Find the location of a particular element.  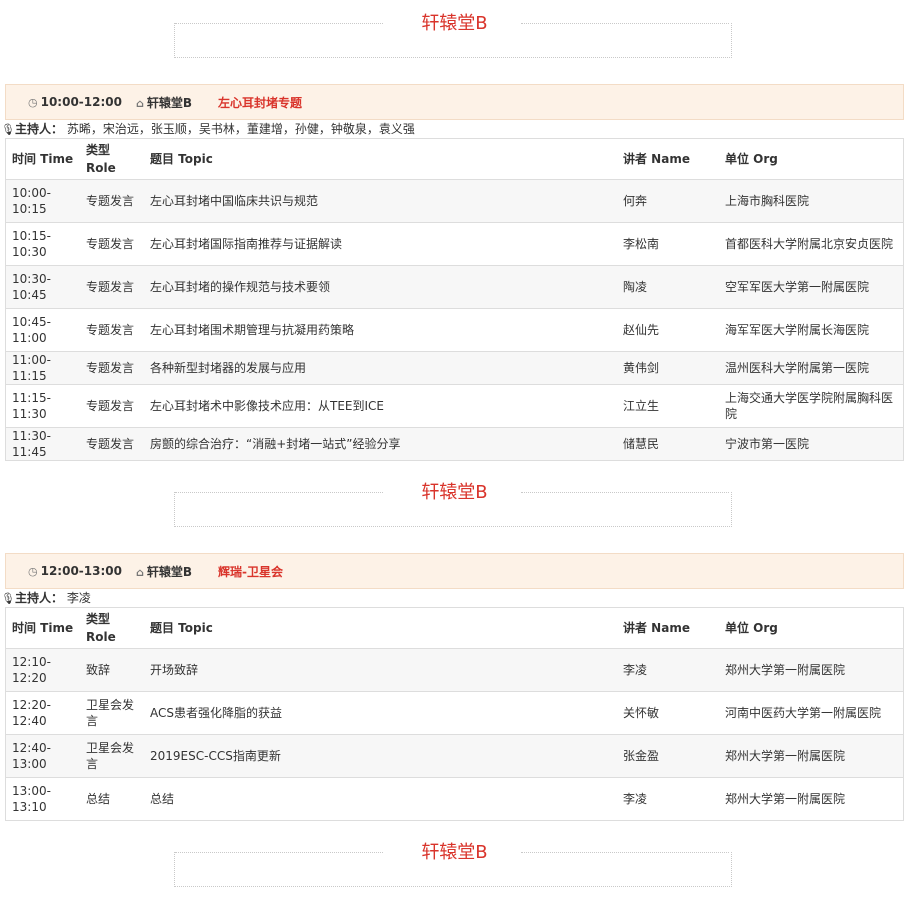

session-time: 10:00-12:00 is located at coordinates (81, 102).